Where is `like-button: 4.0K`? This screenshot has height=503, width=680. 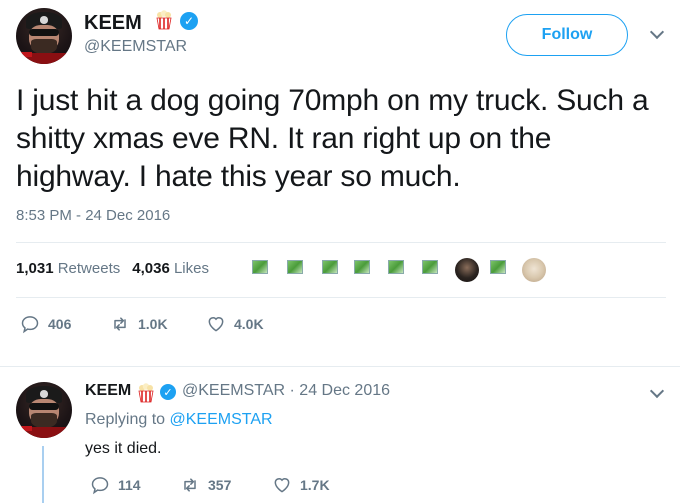 like-button: 4.0K is located at coordinates (235, 324).